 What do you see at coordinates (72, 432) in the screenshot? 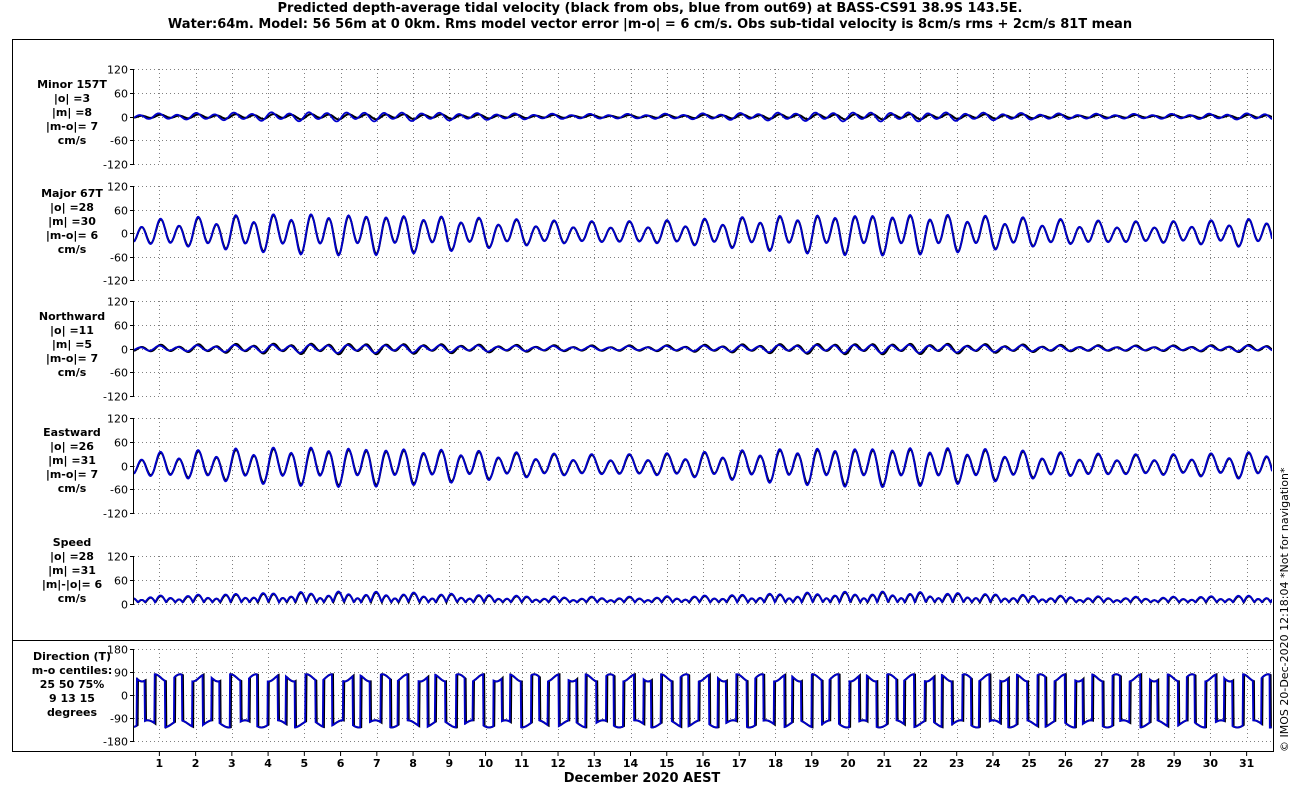
I see `panel-label-line: Eastward` at bounding box center [72, 432].